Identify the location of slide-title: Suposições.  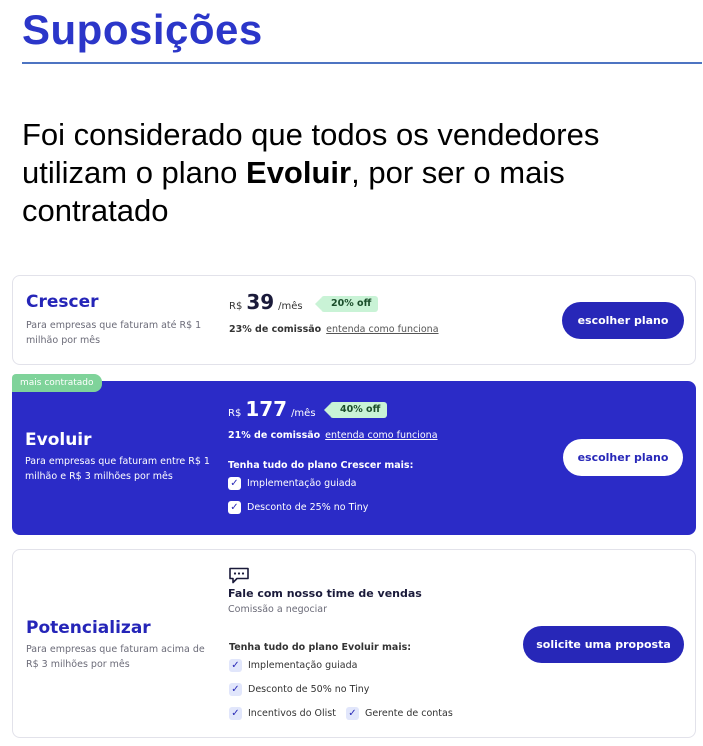
(142, 29).